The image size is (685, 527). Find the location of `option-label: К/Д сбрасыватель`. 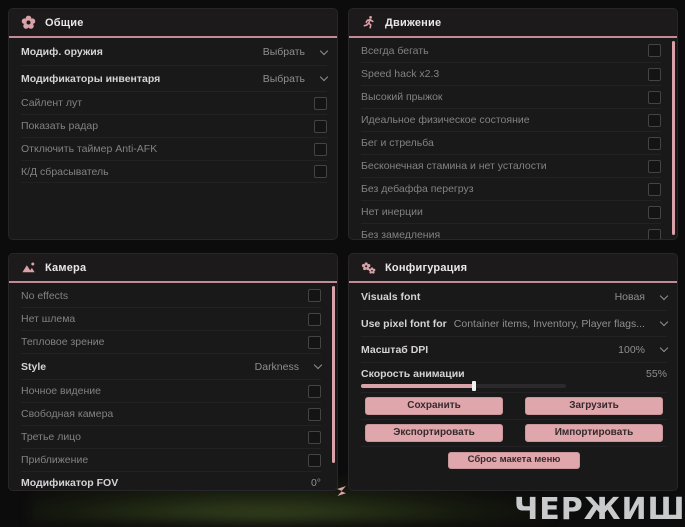

option-label: К/Д сбрасыватель is located at coordinates (65, 171).